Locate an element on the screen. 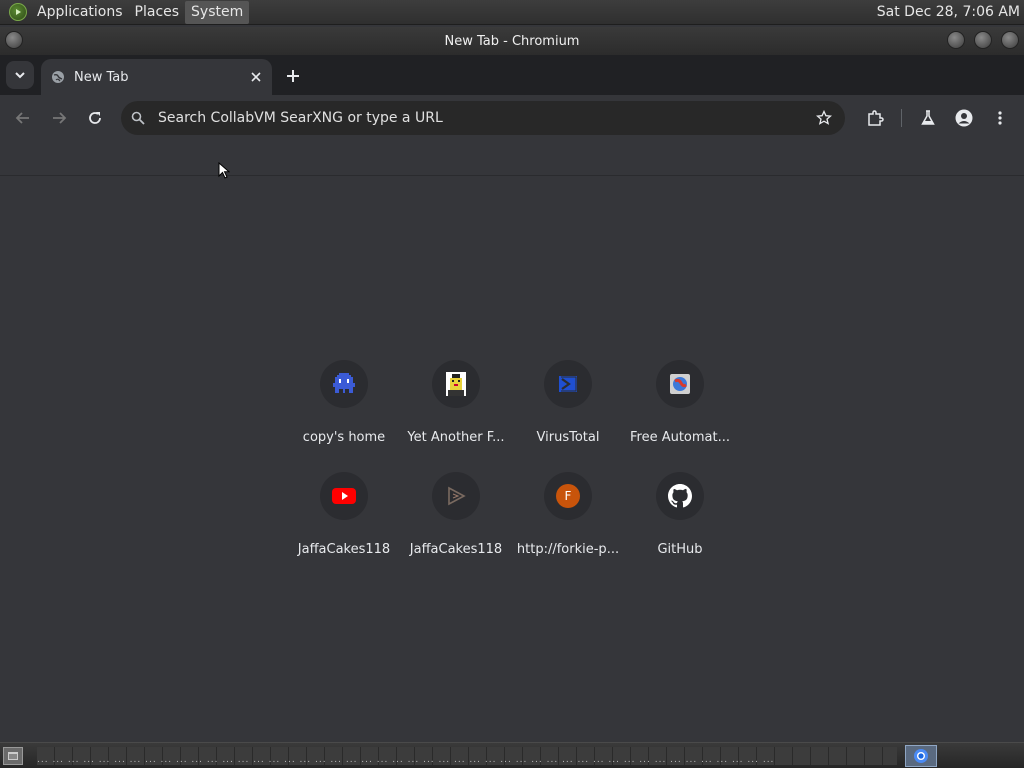  letter-avatar: F is located at coordinates (568, 496).